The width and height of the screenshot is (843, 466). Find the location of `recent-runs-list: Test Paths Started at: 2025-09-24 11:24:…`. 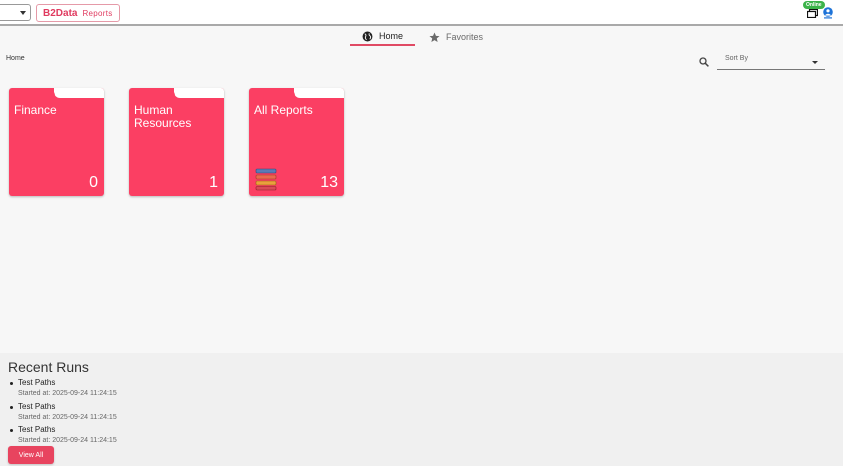

recent-runs-list: Test Paths Started at: 2025-09-24 11:24:… is located at coordinates (62, 413).